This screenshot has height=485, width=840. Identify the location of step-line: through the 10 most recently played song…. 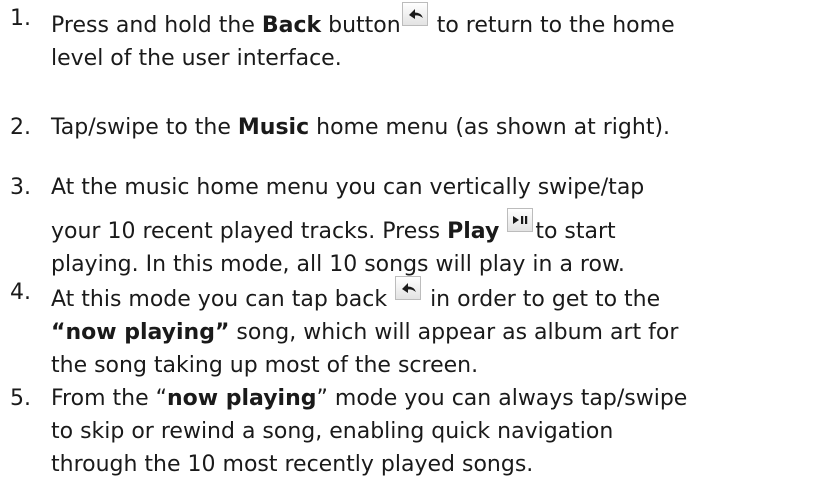
(292, 464).